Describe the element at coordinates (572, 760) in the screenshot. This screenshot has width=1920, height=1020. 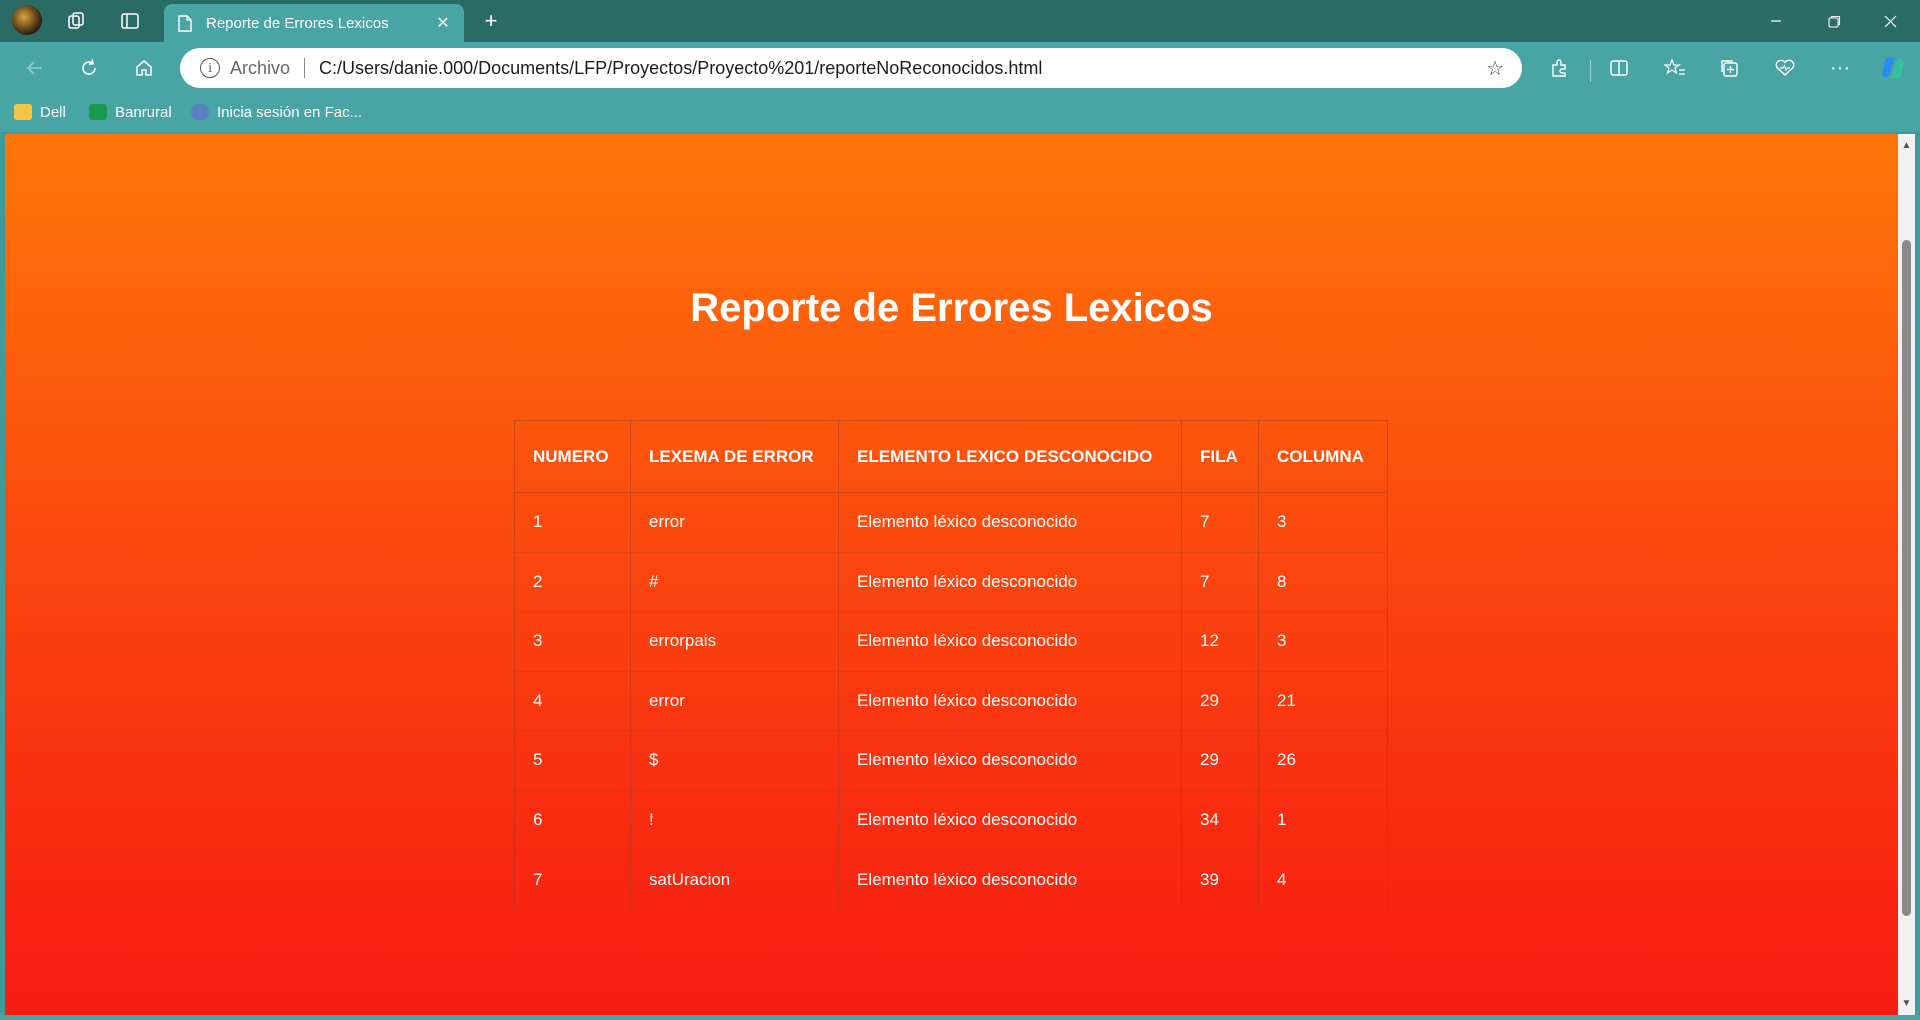
I see `cell-numero: 5` at that location.